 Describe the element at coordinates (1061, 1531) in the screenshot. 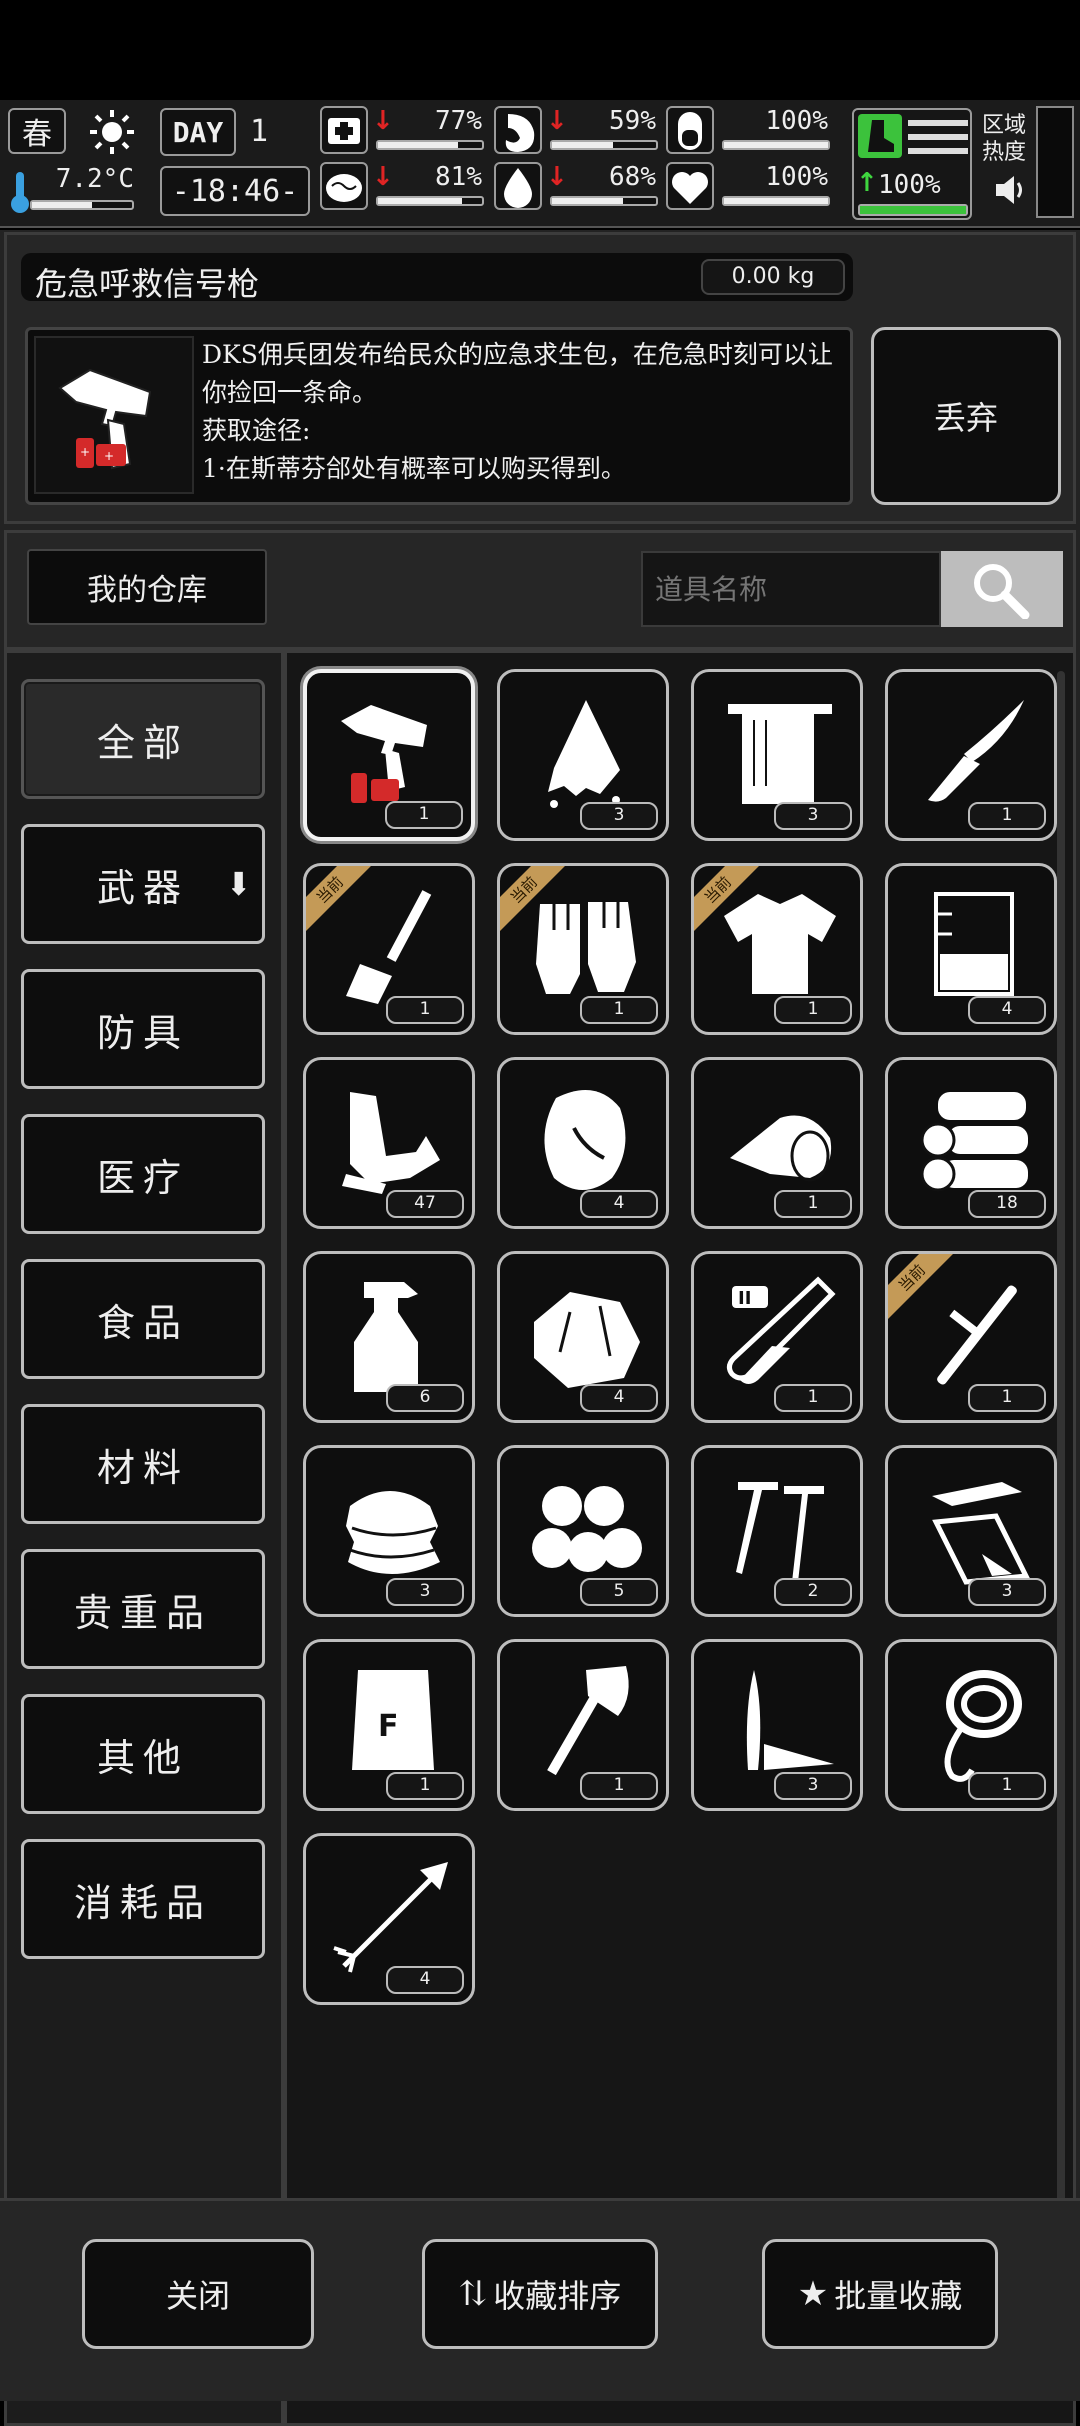

I see `grid-scrollbar` at that location.